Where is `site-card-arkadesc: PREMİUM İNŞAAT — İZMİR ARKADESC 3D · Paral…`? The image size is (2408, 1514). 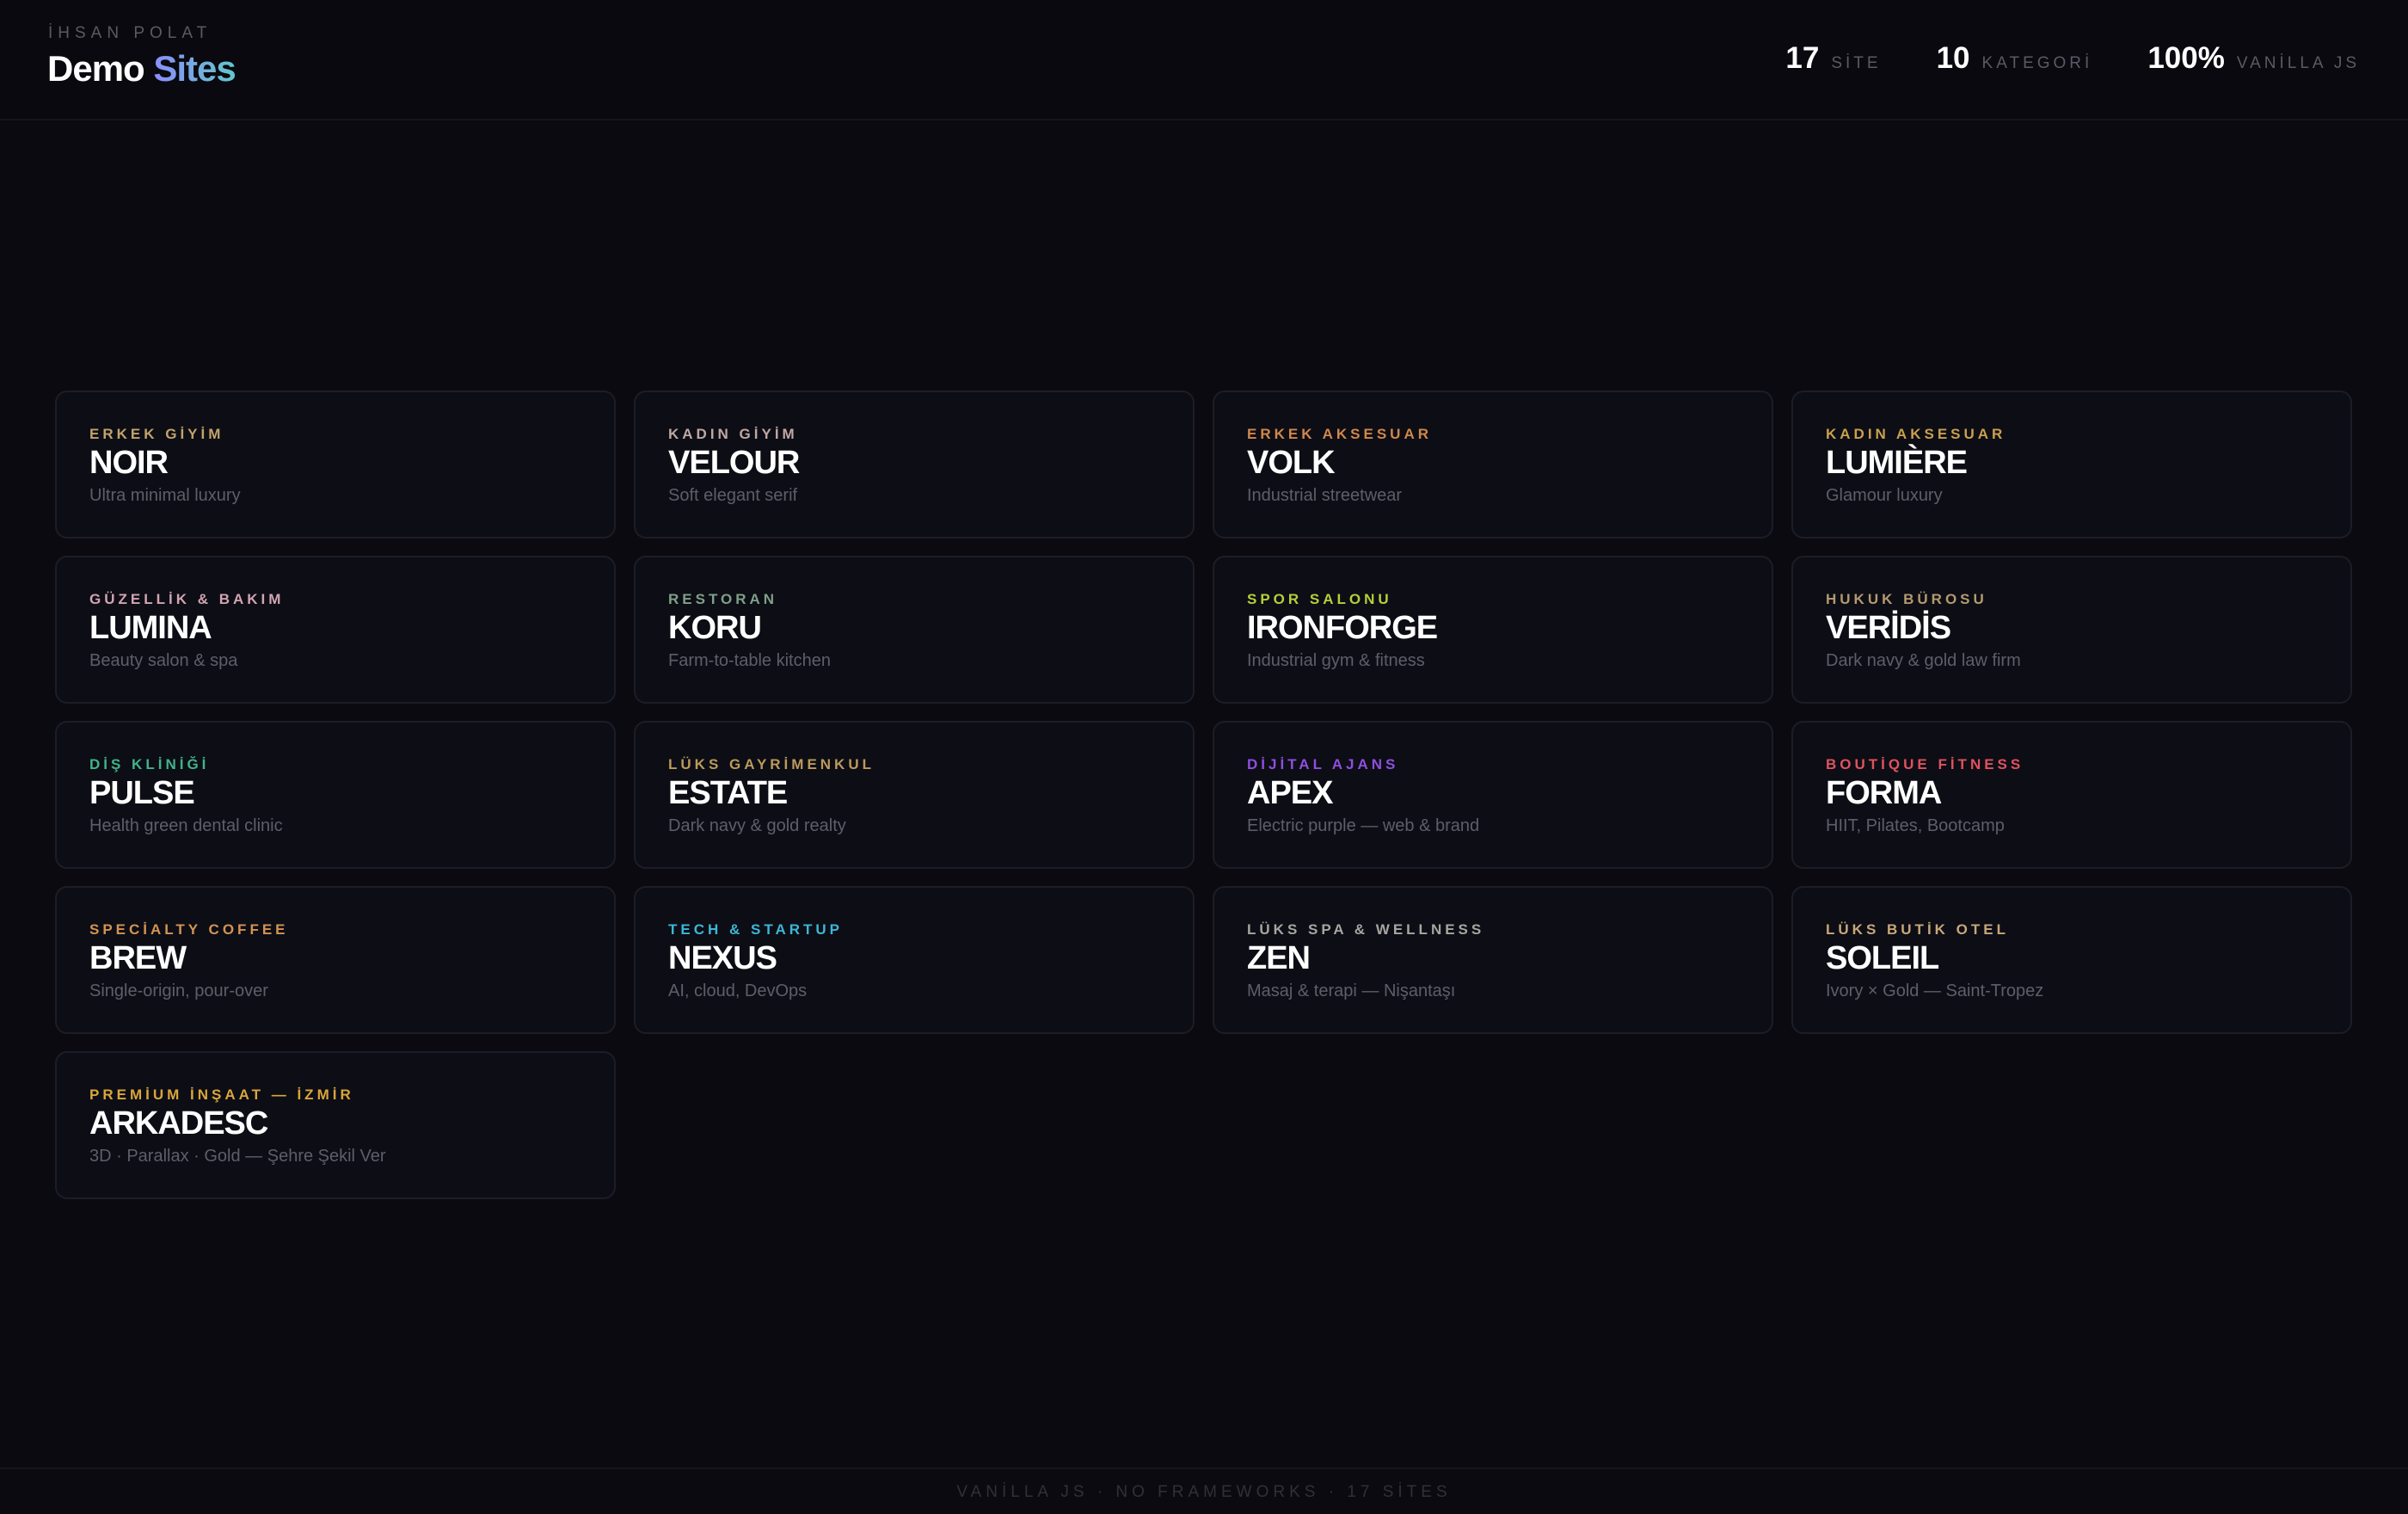
site-card-arkadesc: PREMİUM İNŞAAT — İZMİR ARKADESC 3D · Paral… is located at coordinates (335, 1125).